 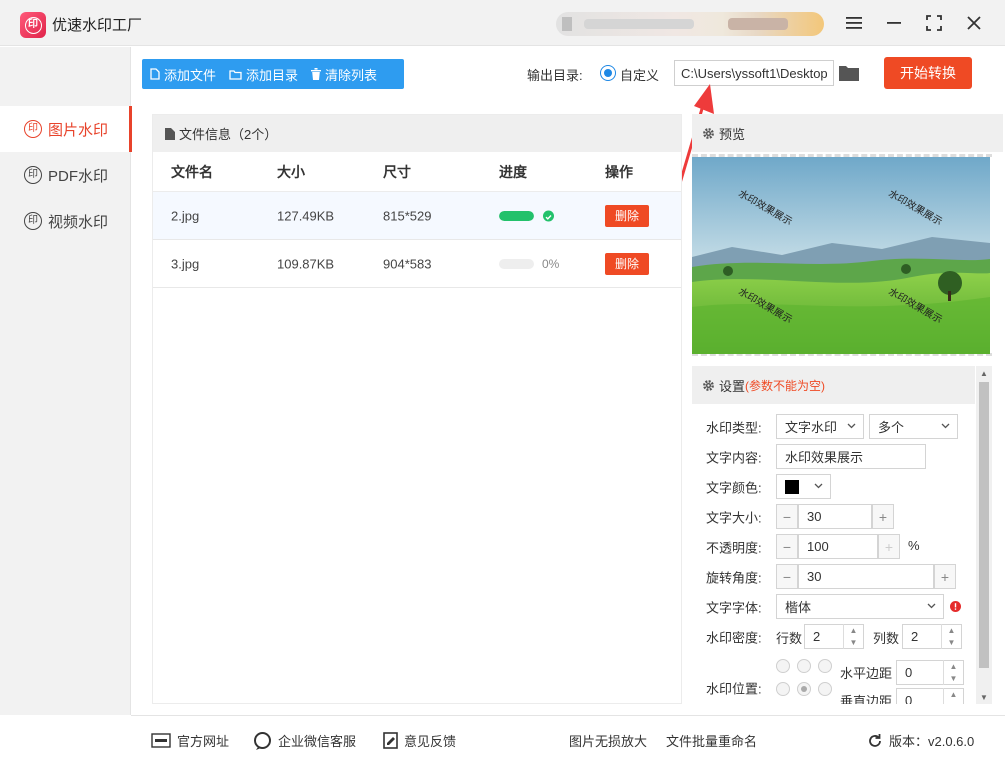 I want to click on preview-image-frame: 水印效果展示 水印效果展示 水印效果展示 水印效果展示, so click(x=842, y=255).